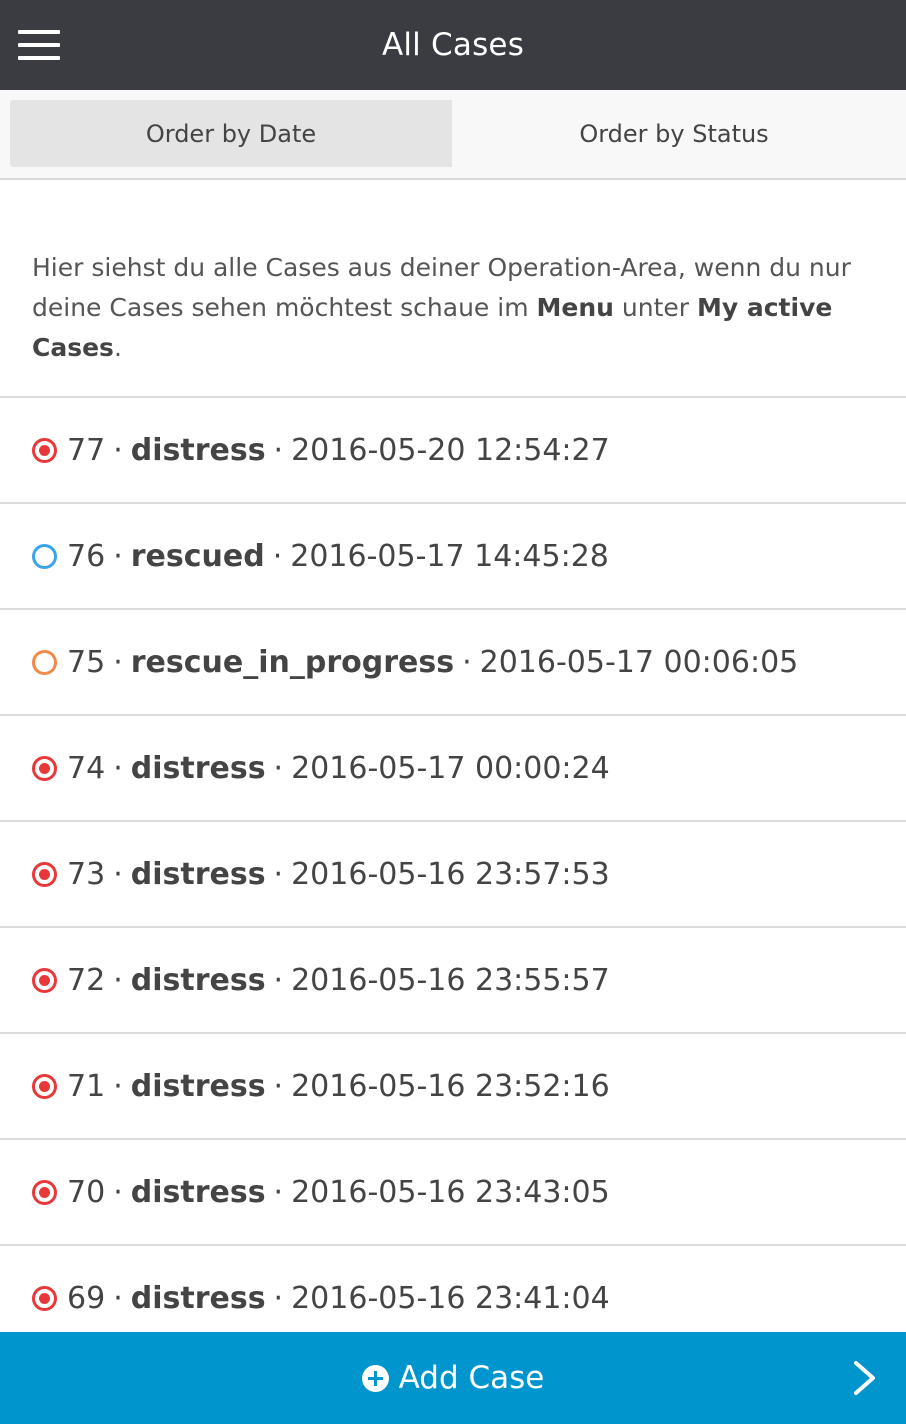 The image size is (906, 1424). Describe the element at coordinates (86, 1086) in the screenshot. I see `case-id: 71` at that location.